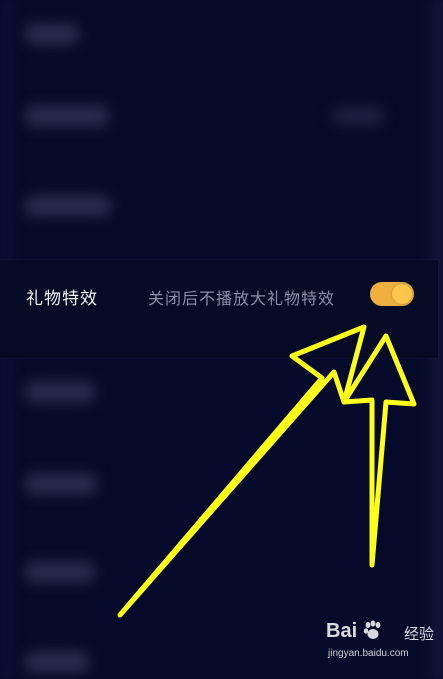 Image resolution: width=443 pixels, height=679 pixels. I want to click on watermark-brand: Bai, so click(342, 631).